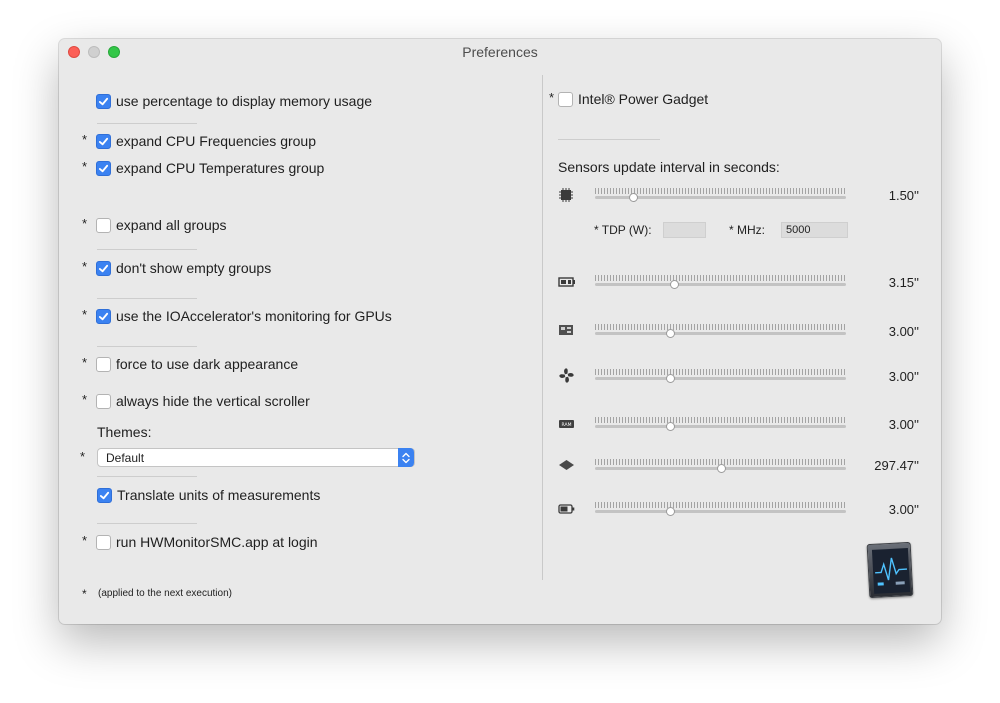 The image size is (1000, 703). I want to click on expand-all-checkbox, so click(103, 225).